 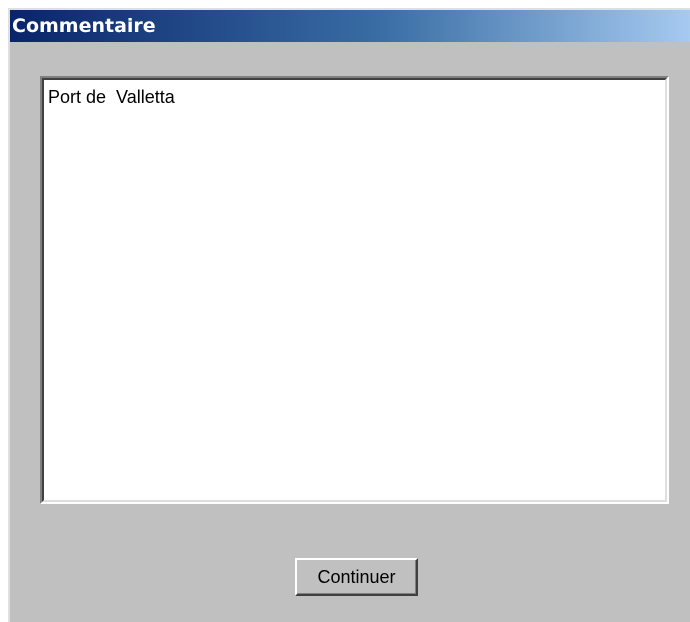 I want to click on dialog-title: Commentaire, so click(x=84, y=26).